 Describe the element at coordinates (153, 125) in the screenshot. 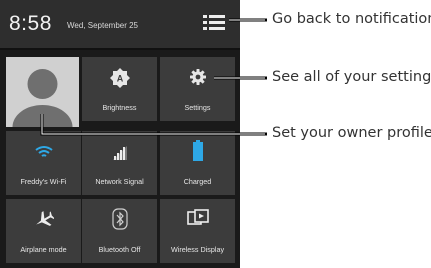

I see `owner-callout-line` at that location.